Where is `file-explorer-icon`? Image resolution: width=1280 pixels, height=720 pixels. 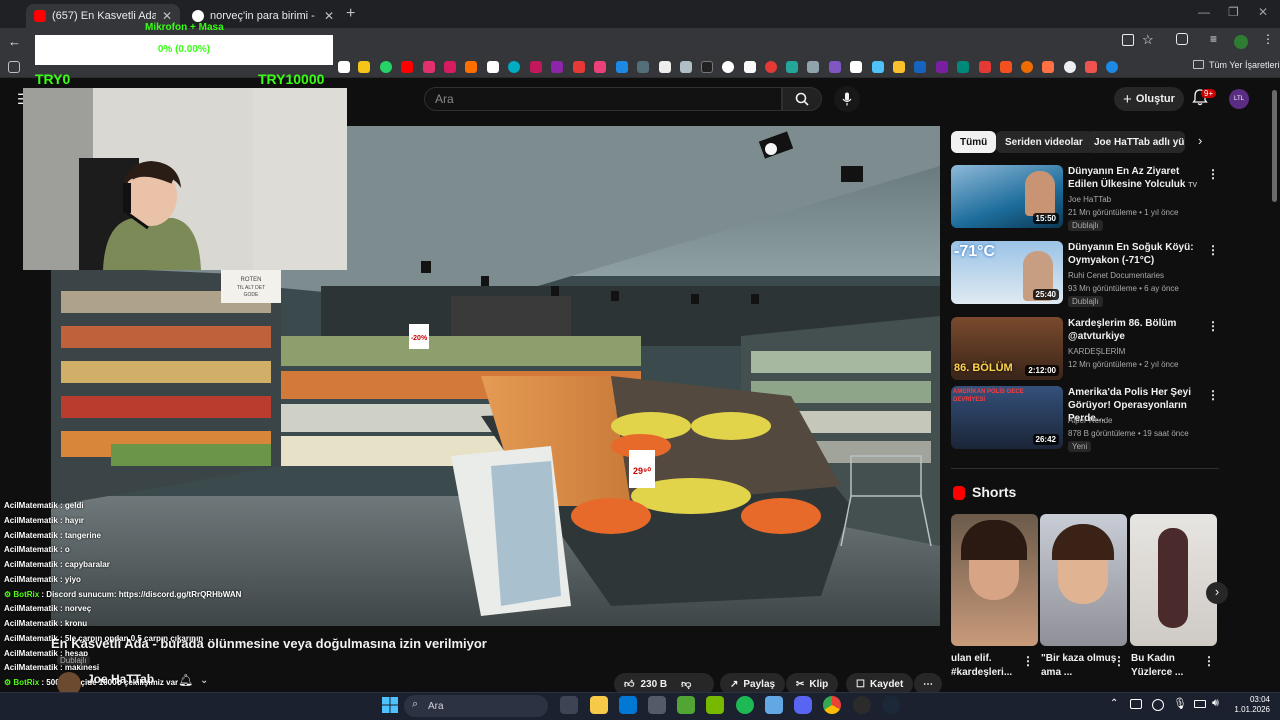 file-explorer-icon is located at coordinates (599, 705).